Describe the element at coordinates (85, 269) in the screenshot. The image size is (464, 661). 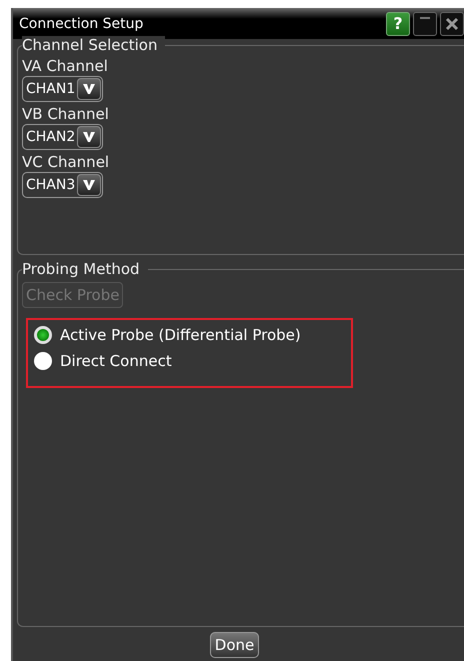
I see `group-title: Probing Method` at that location.